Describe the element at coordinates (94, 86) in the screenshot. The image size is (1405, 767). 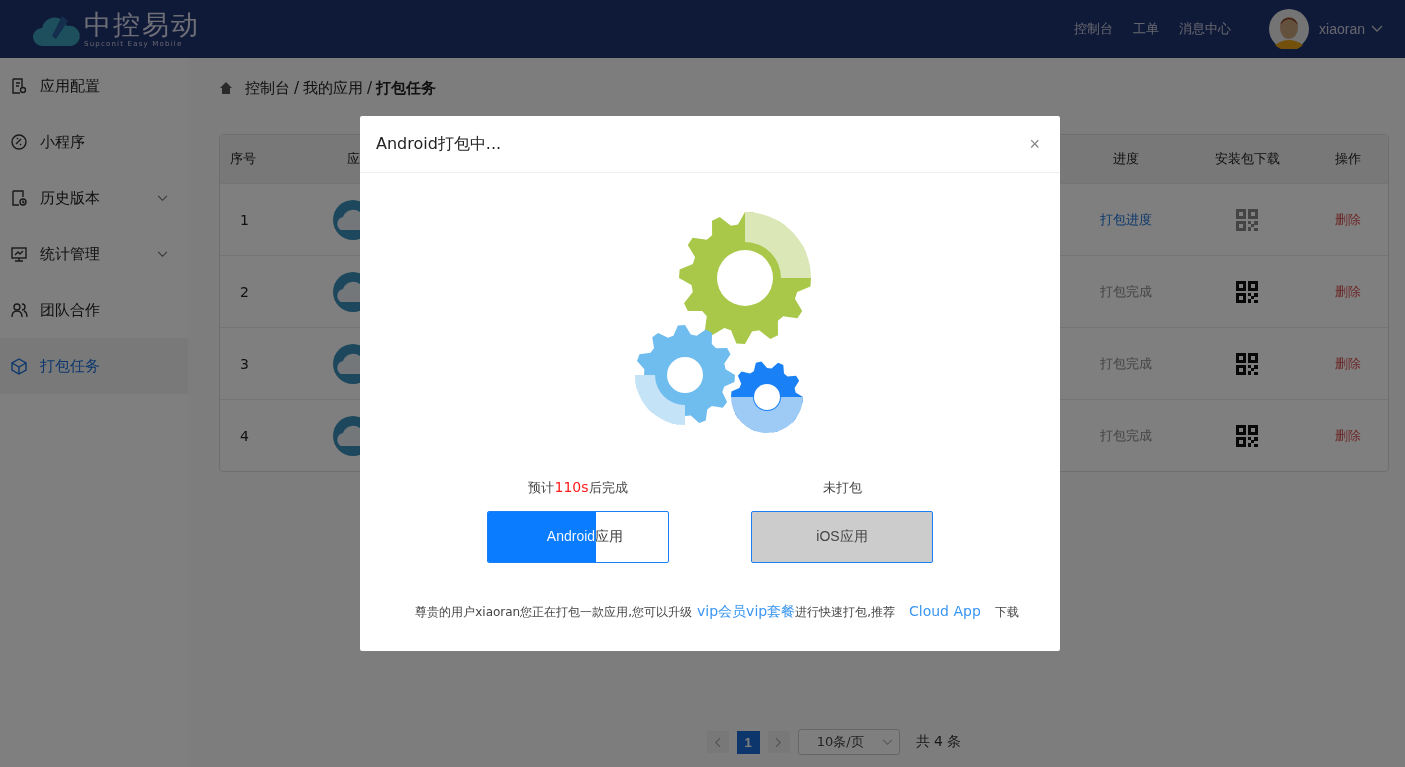
I see `sidebar-item: 应用配置` at that location.